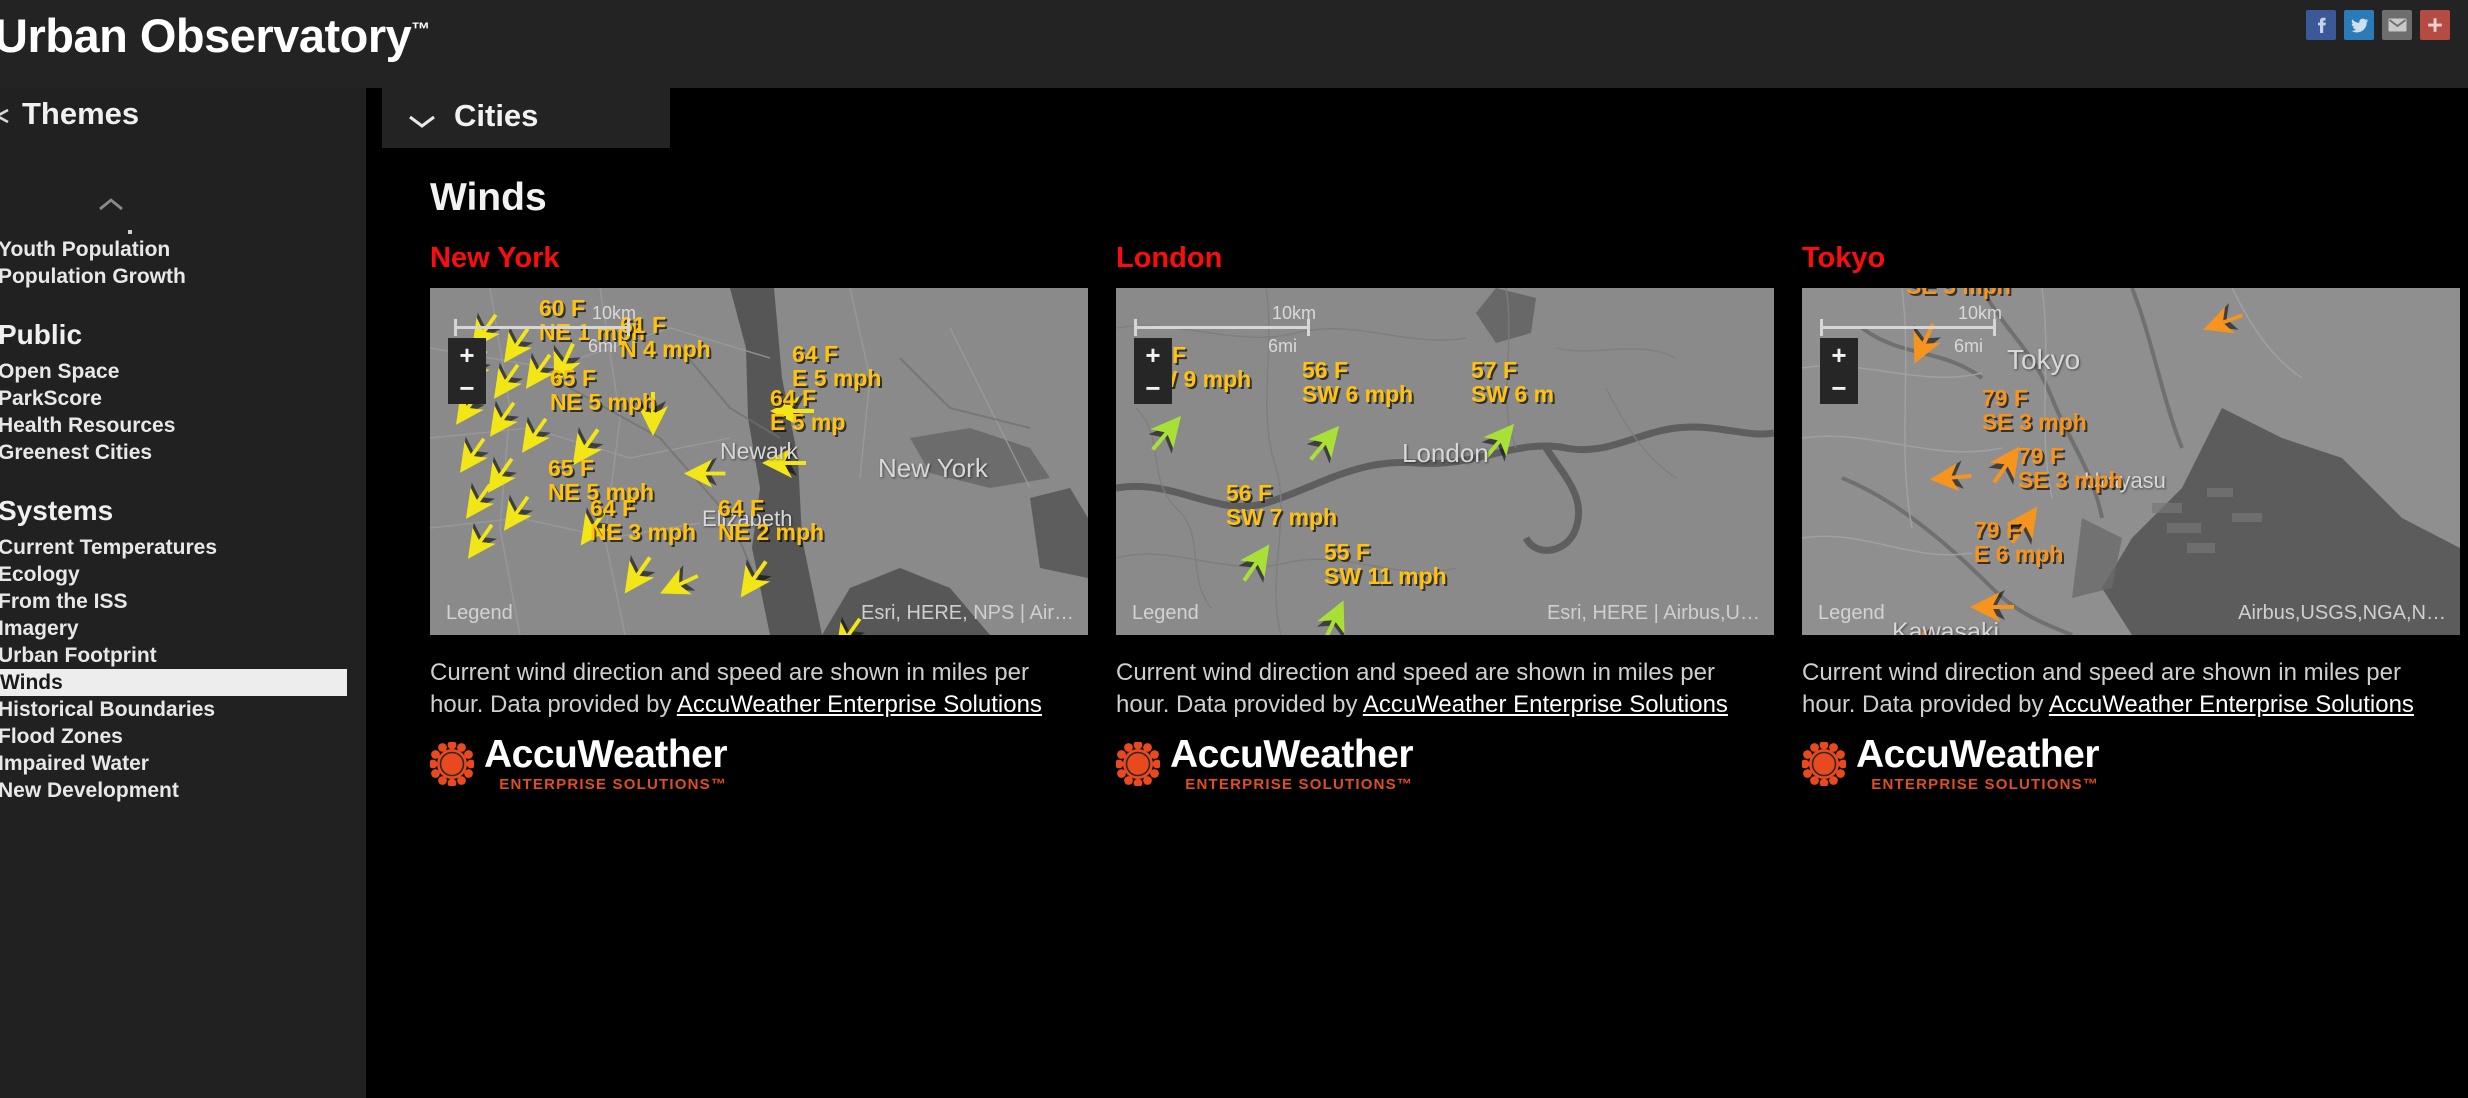 The image size is (2468, 1098). I want to click on wind-speed-value: SW 7 mph, so click(1282, 517).